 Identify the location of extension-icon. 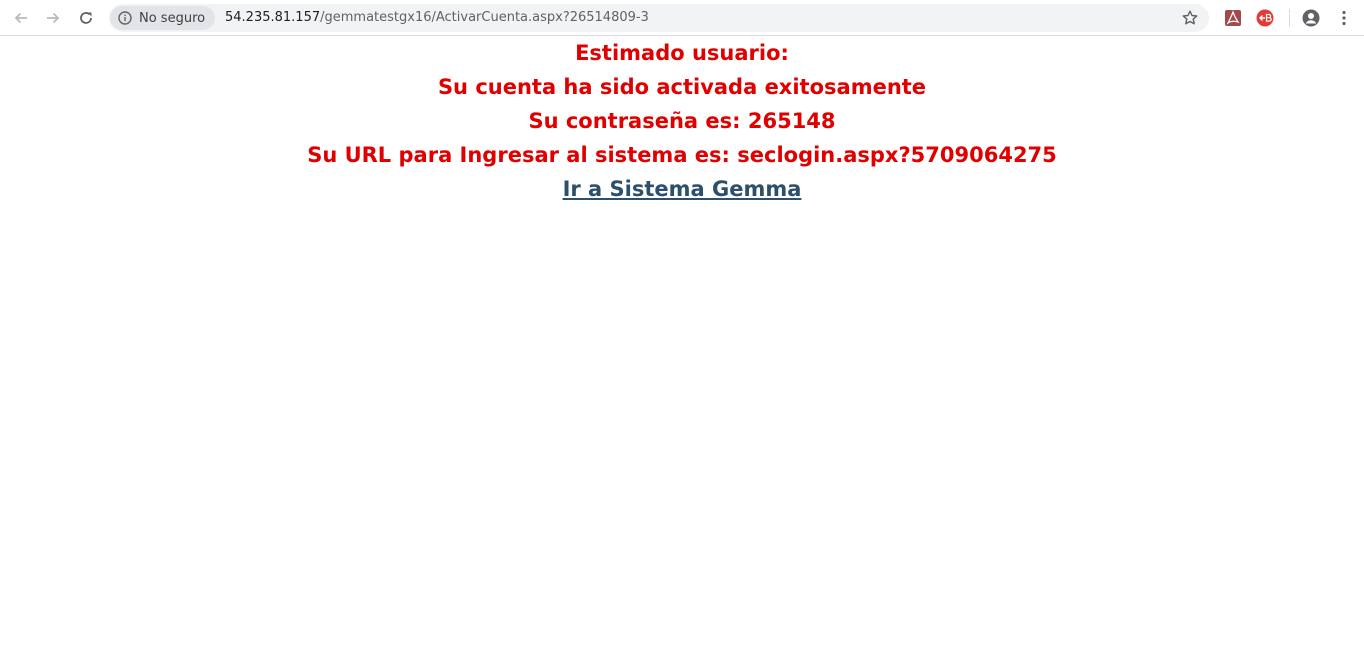
(1265, 18).